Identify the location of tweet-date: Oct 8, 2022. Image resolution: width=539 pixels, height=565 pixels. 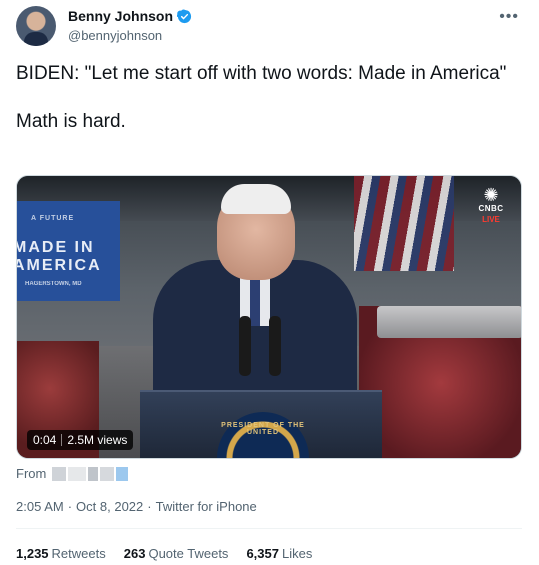
(109, 506).